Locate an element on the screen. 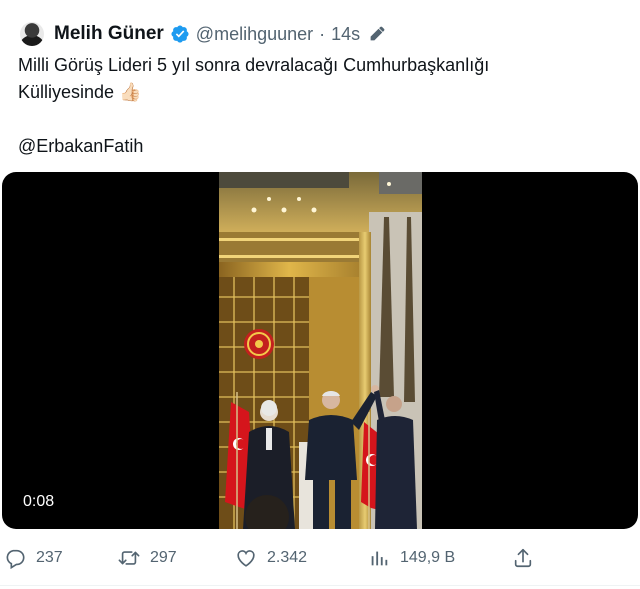  mention-text: @ErbakanFatih is located at coordinates (80, 146).